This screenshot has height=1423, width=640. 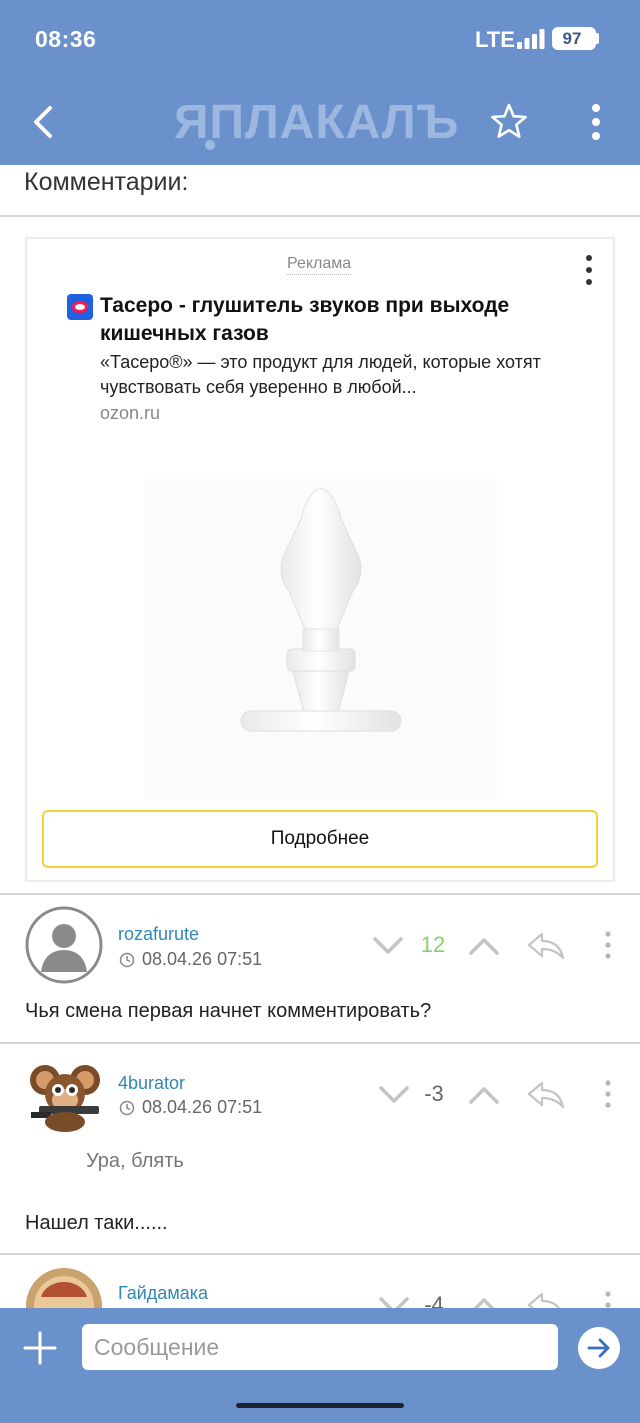 What do you see at coordinates (320, 216) in the screenshot?
I see `divider` at bounding box center [320, 216].